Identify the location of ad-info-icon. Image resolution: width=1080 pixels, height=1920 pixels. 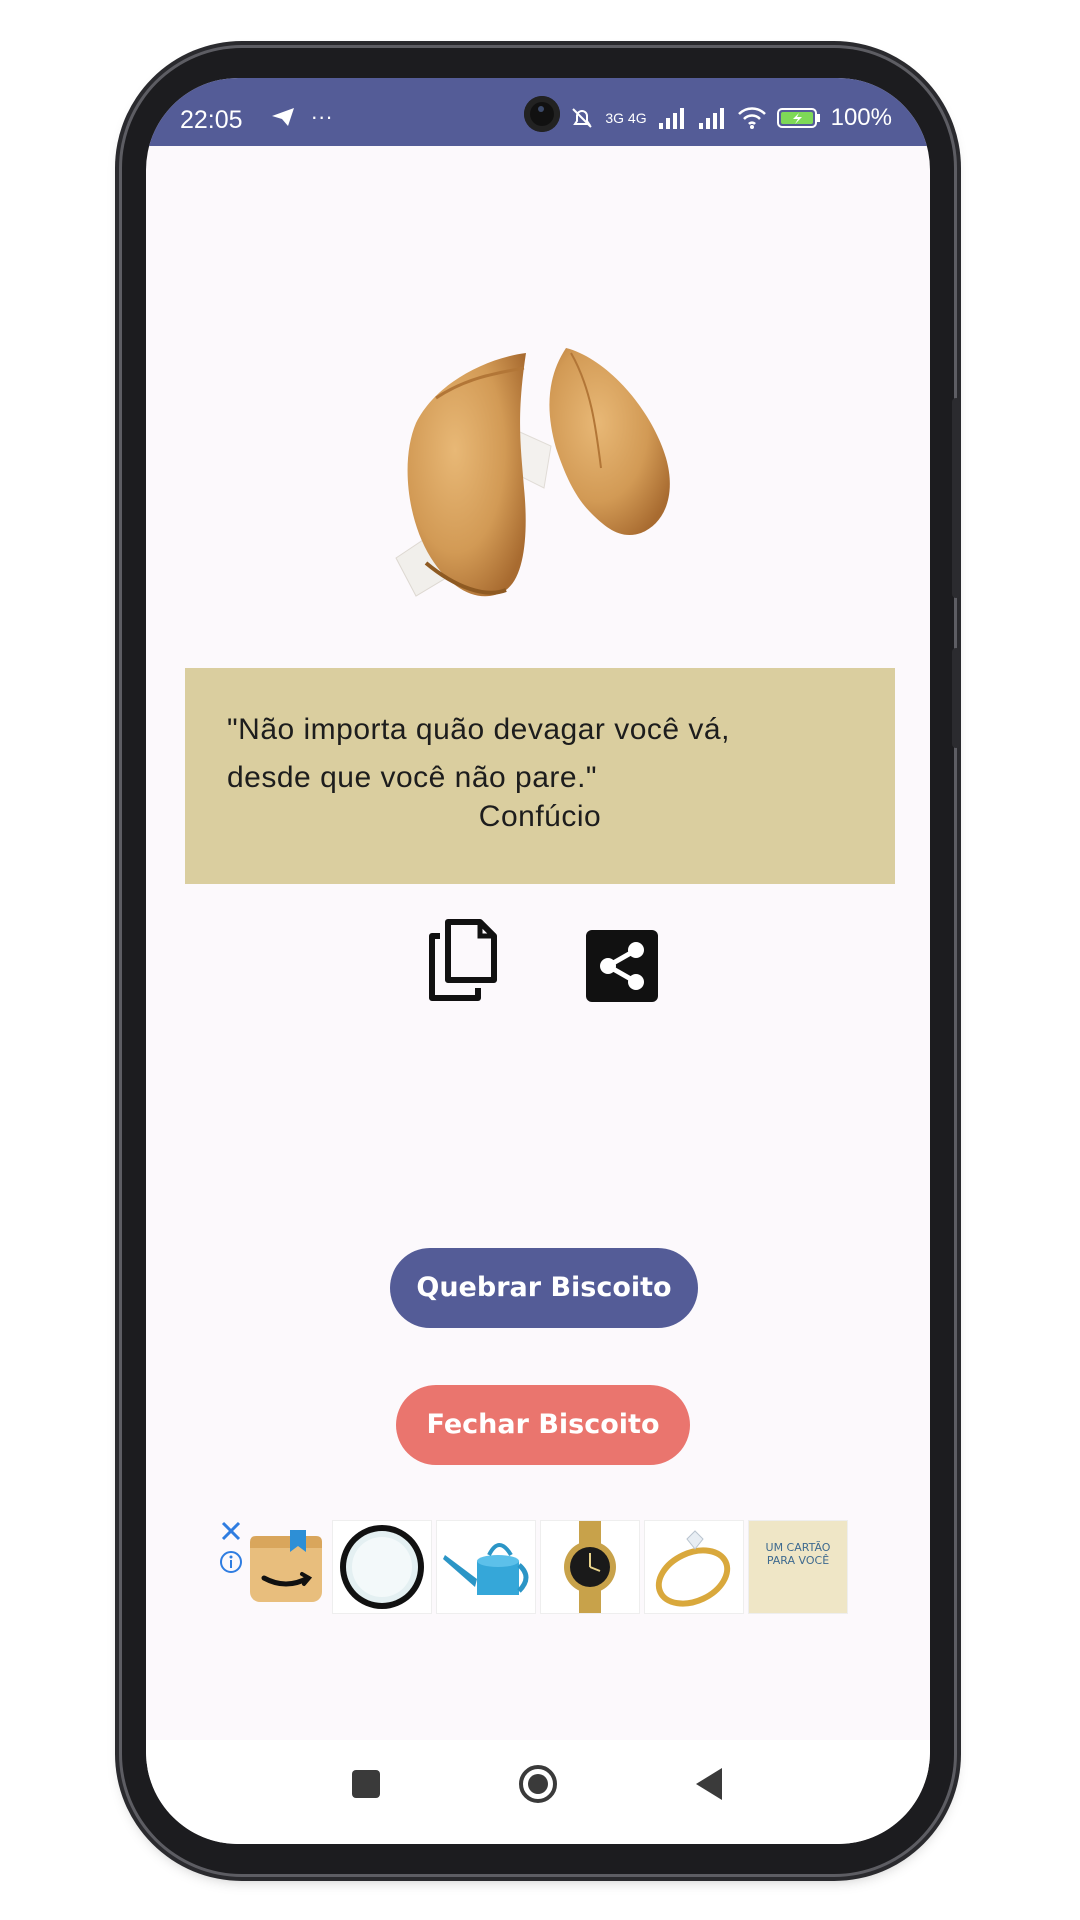
(231, 1562).